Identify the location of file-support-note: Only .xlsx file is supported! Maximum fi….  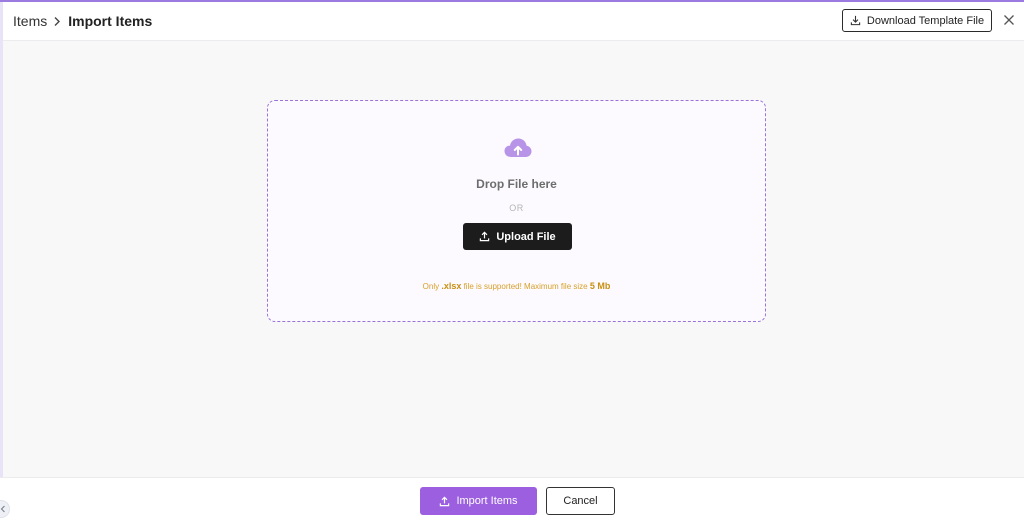
(516, 286).